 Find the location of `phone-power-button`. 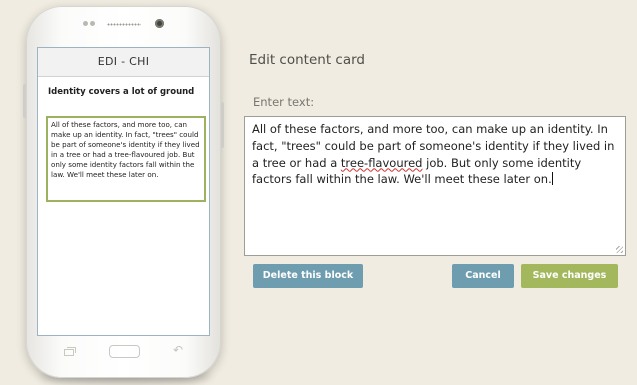

phone-power-button is located at coordinates (222, 125).